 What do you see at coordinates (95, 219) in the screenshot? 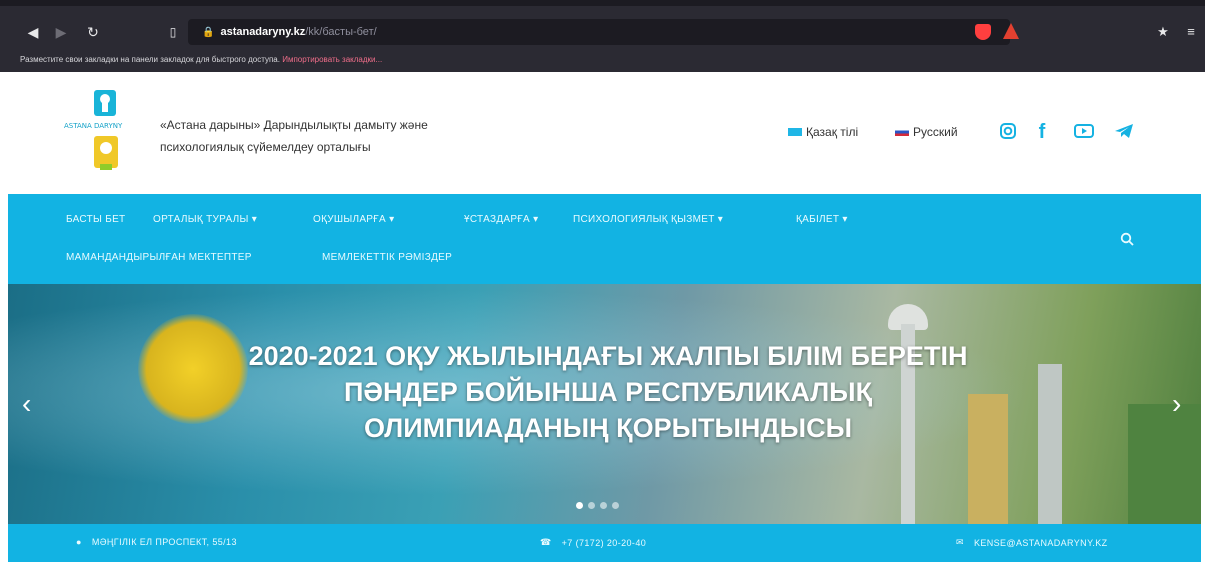
I see `nav-item-home: БАСТЫ БЕТ` at bounding box center [95, 219].